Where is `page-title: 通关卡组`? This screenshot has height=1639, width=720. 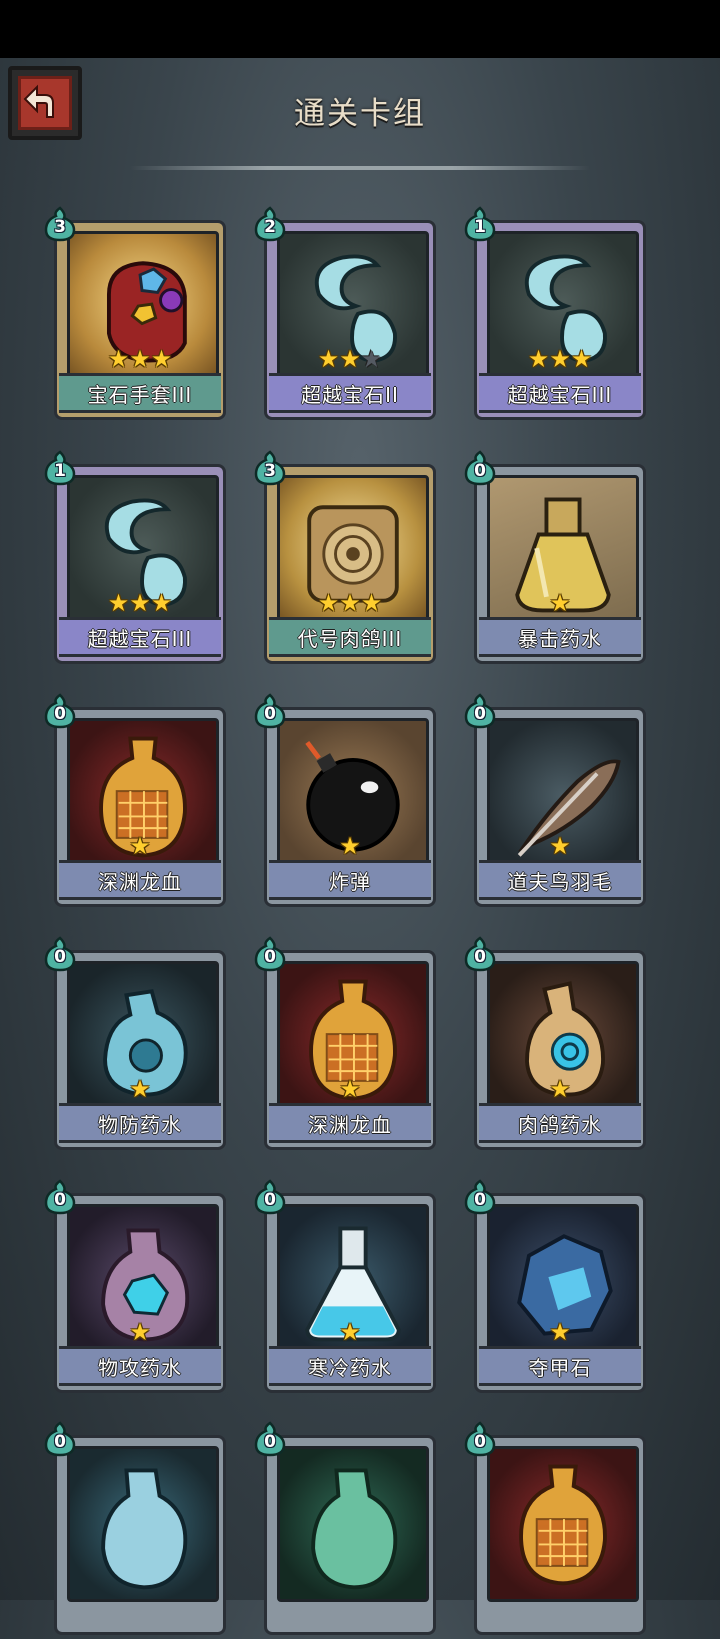 page-title: 通关卡组 is located at coordinates (360, 114).